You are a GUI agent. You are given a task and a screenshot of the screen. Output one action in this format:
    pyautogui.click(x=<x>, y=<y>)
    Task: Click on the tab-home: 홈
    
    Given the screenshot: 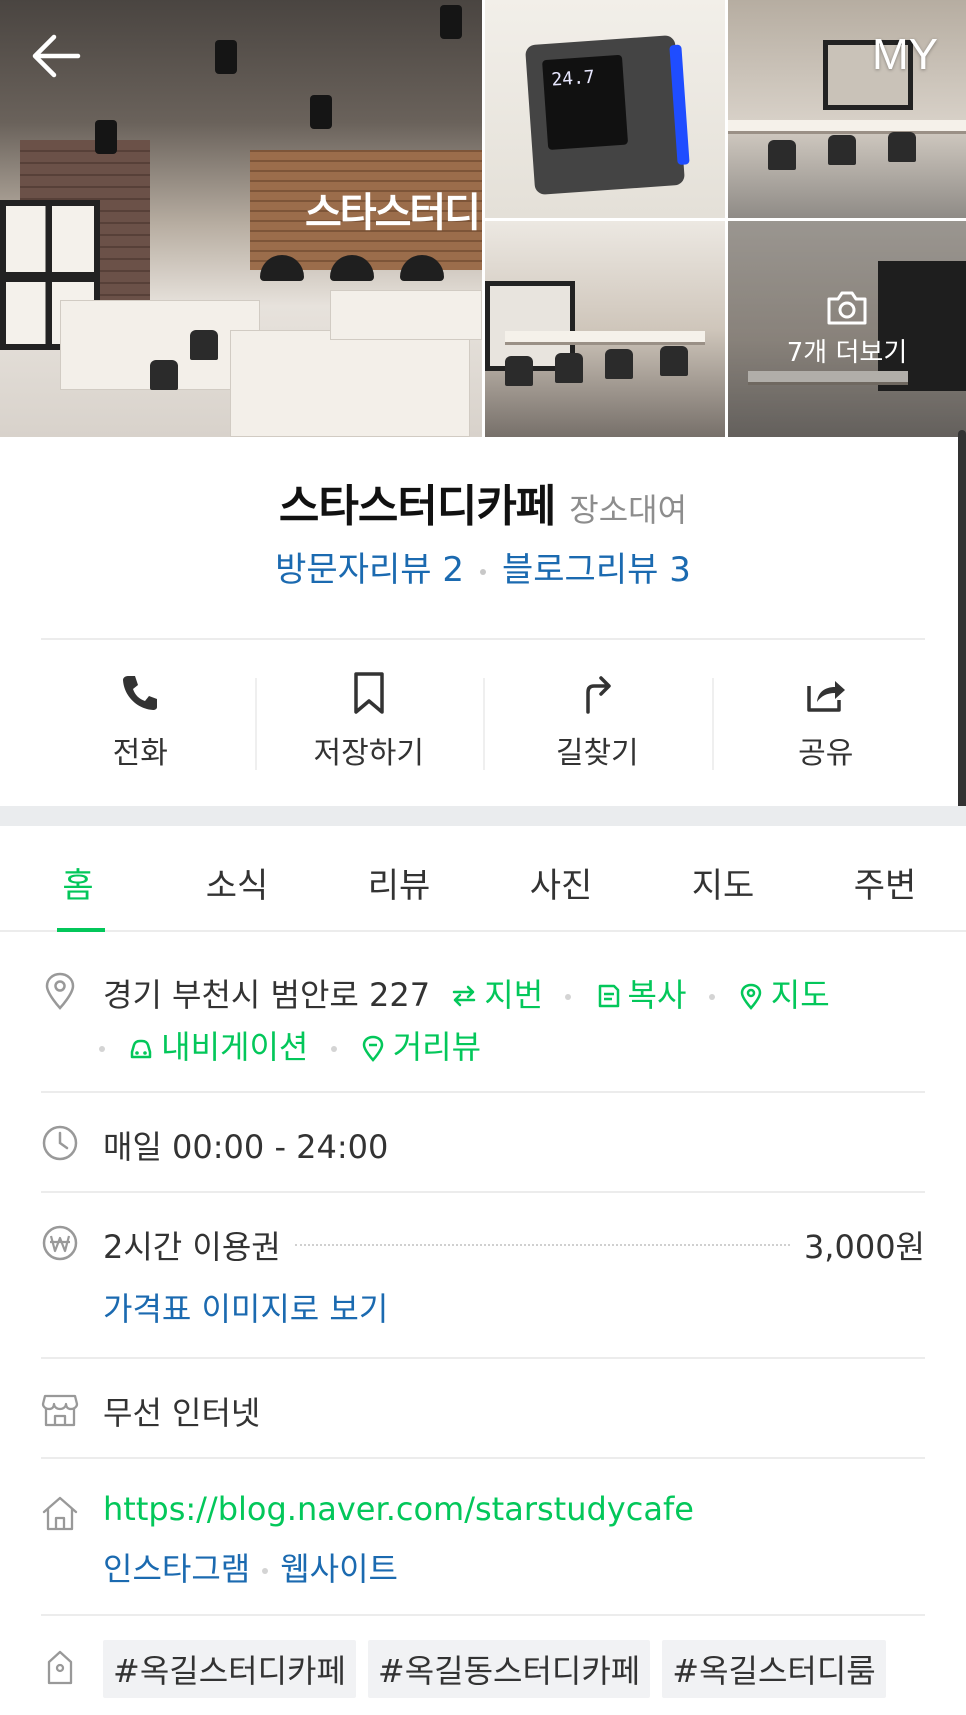 What is the action you would take?
    pyautogui.click(x=78, y=878)
    